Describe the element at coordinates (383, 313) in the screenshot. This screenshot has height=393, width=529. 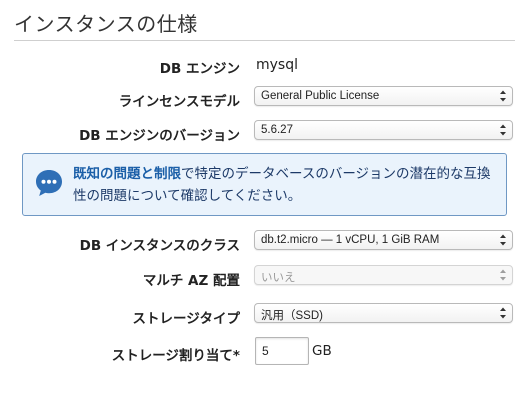
I see `storage-type-select: 汎用（SSD)` at that location.